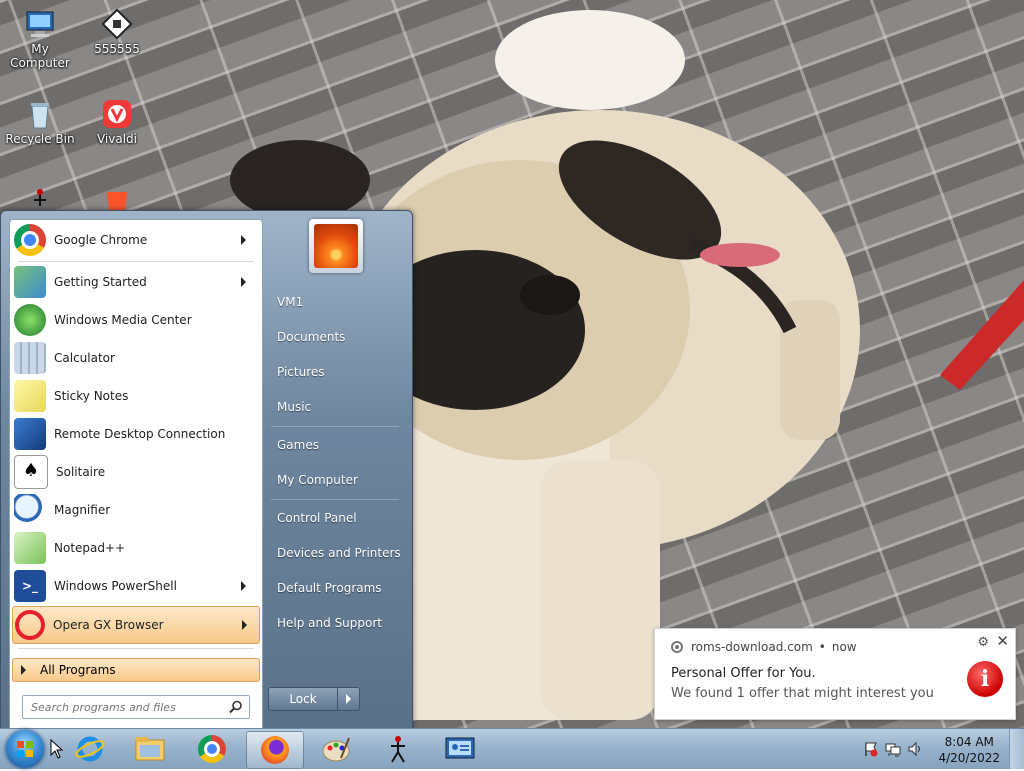 The width and height of the screenshot is (1024, 771). I want to click on explorer-folder-icon, so click(150, 749).